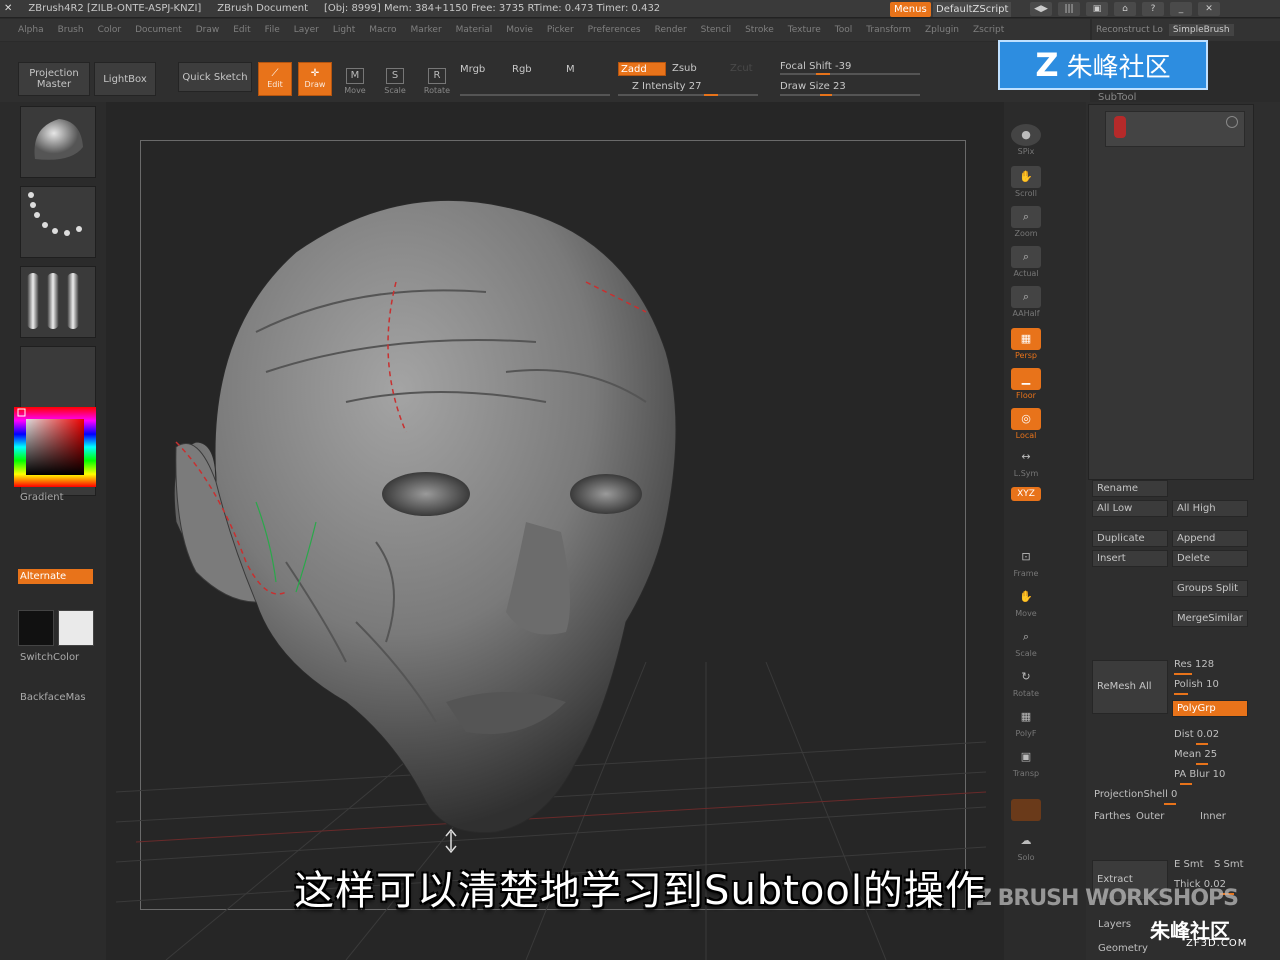 Image resolution: width=1280 pixels, height=960 pixels. I want to click on append-button: Append, so click(1210, 538).